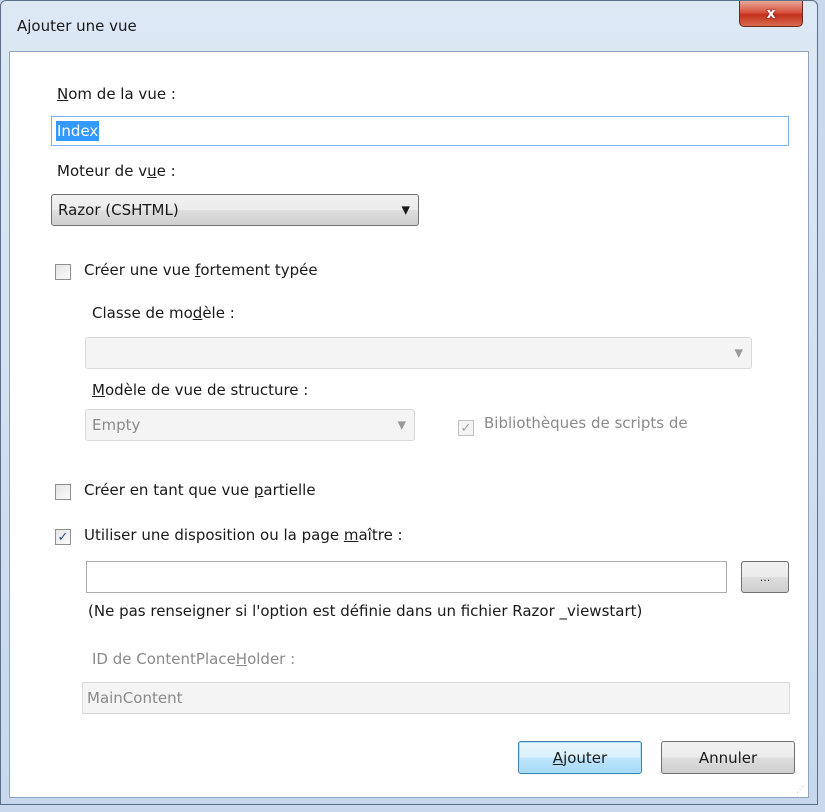 Image resolution: width=825 pixels, height=812 pixels. I want to click on strongly-typed-checkbox, so click(63, 272).